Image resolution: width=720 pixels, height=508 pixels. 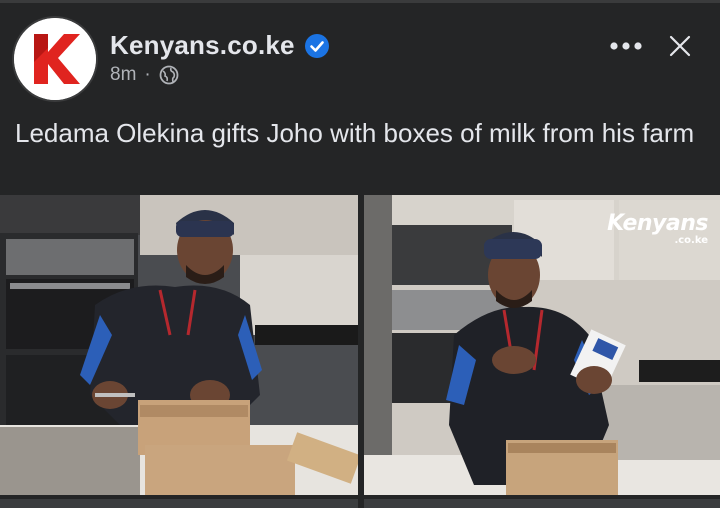 What do you see at coordinates (657, 223) in the screenshot?
I see `watermark-main: Kenyans` at bounding box center [657, 223].